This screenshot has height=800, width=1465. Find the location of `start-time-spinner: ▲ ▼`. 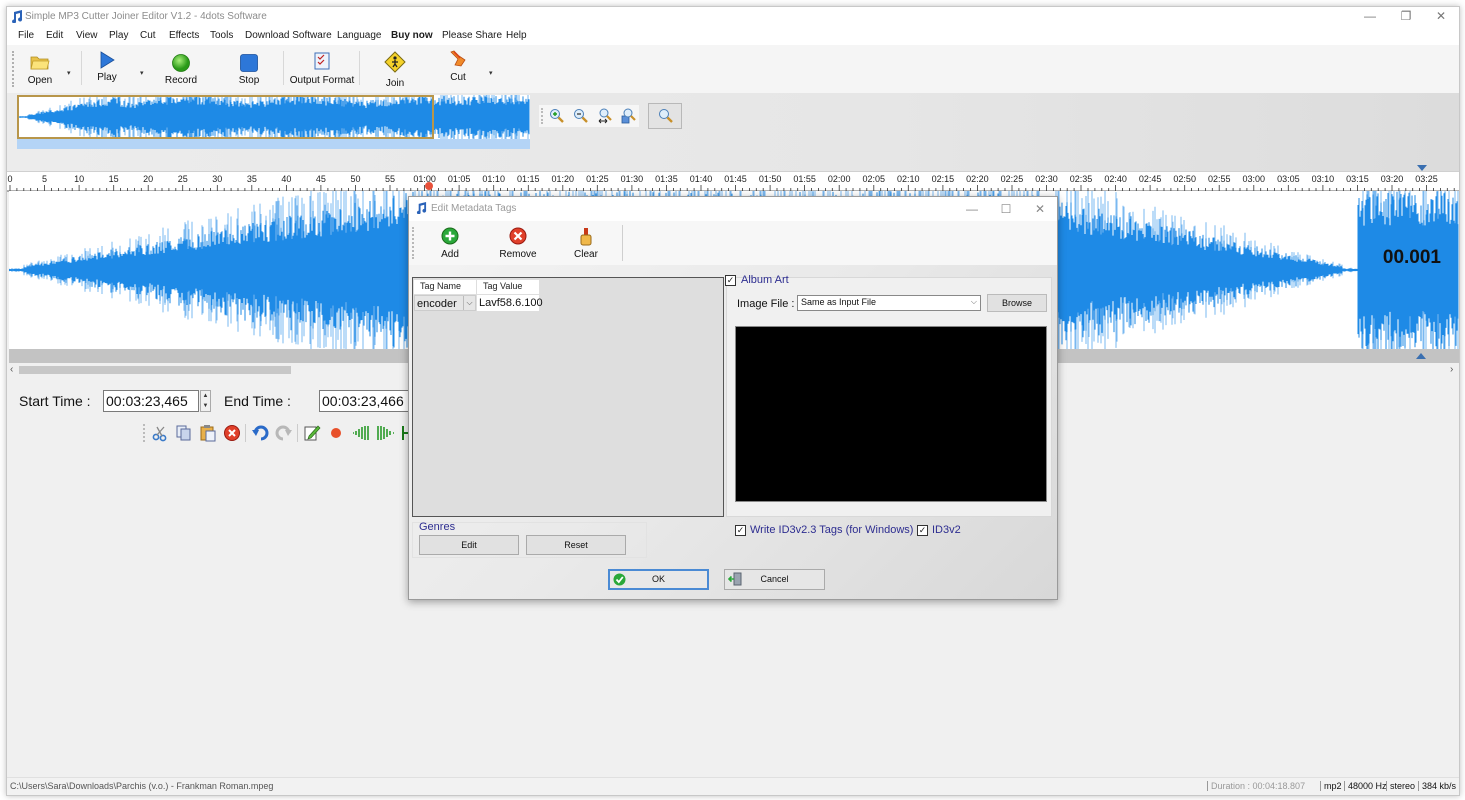

start-time-spinner: ▲ ▼ is located at coordinates (205, 401).